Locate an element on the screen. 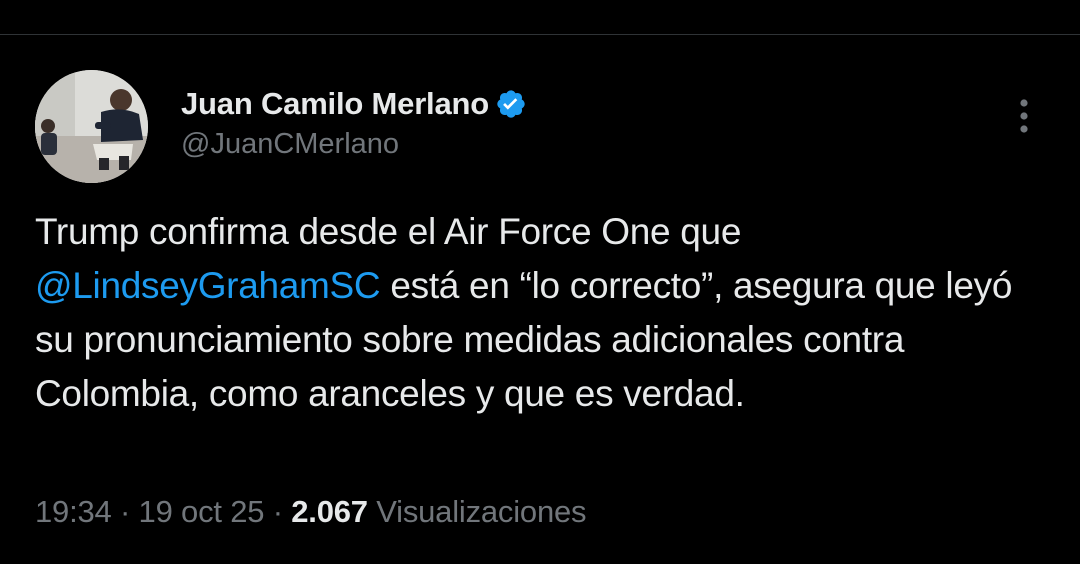  top-divider is located at coordinates (540, 34).